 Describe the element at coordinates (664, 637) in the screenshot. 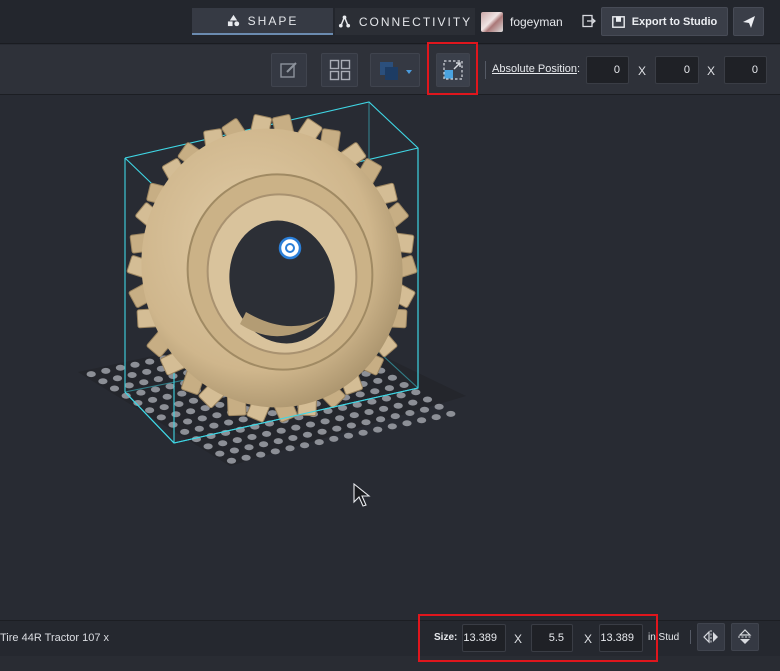

I see `unit-label: in Stud` at that location.